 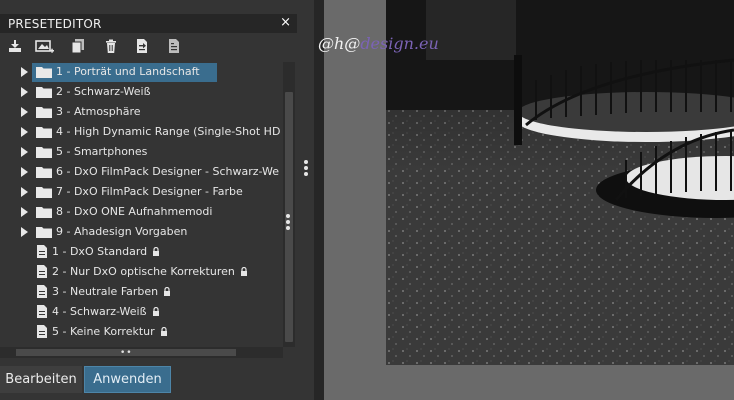 I want to click on preset-name: 2 - Nur DxO optische Korrekturen, so click(x=143, y=271).